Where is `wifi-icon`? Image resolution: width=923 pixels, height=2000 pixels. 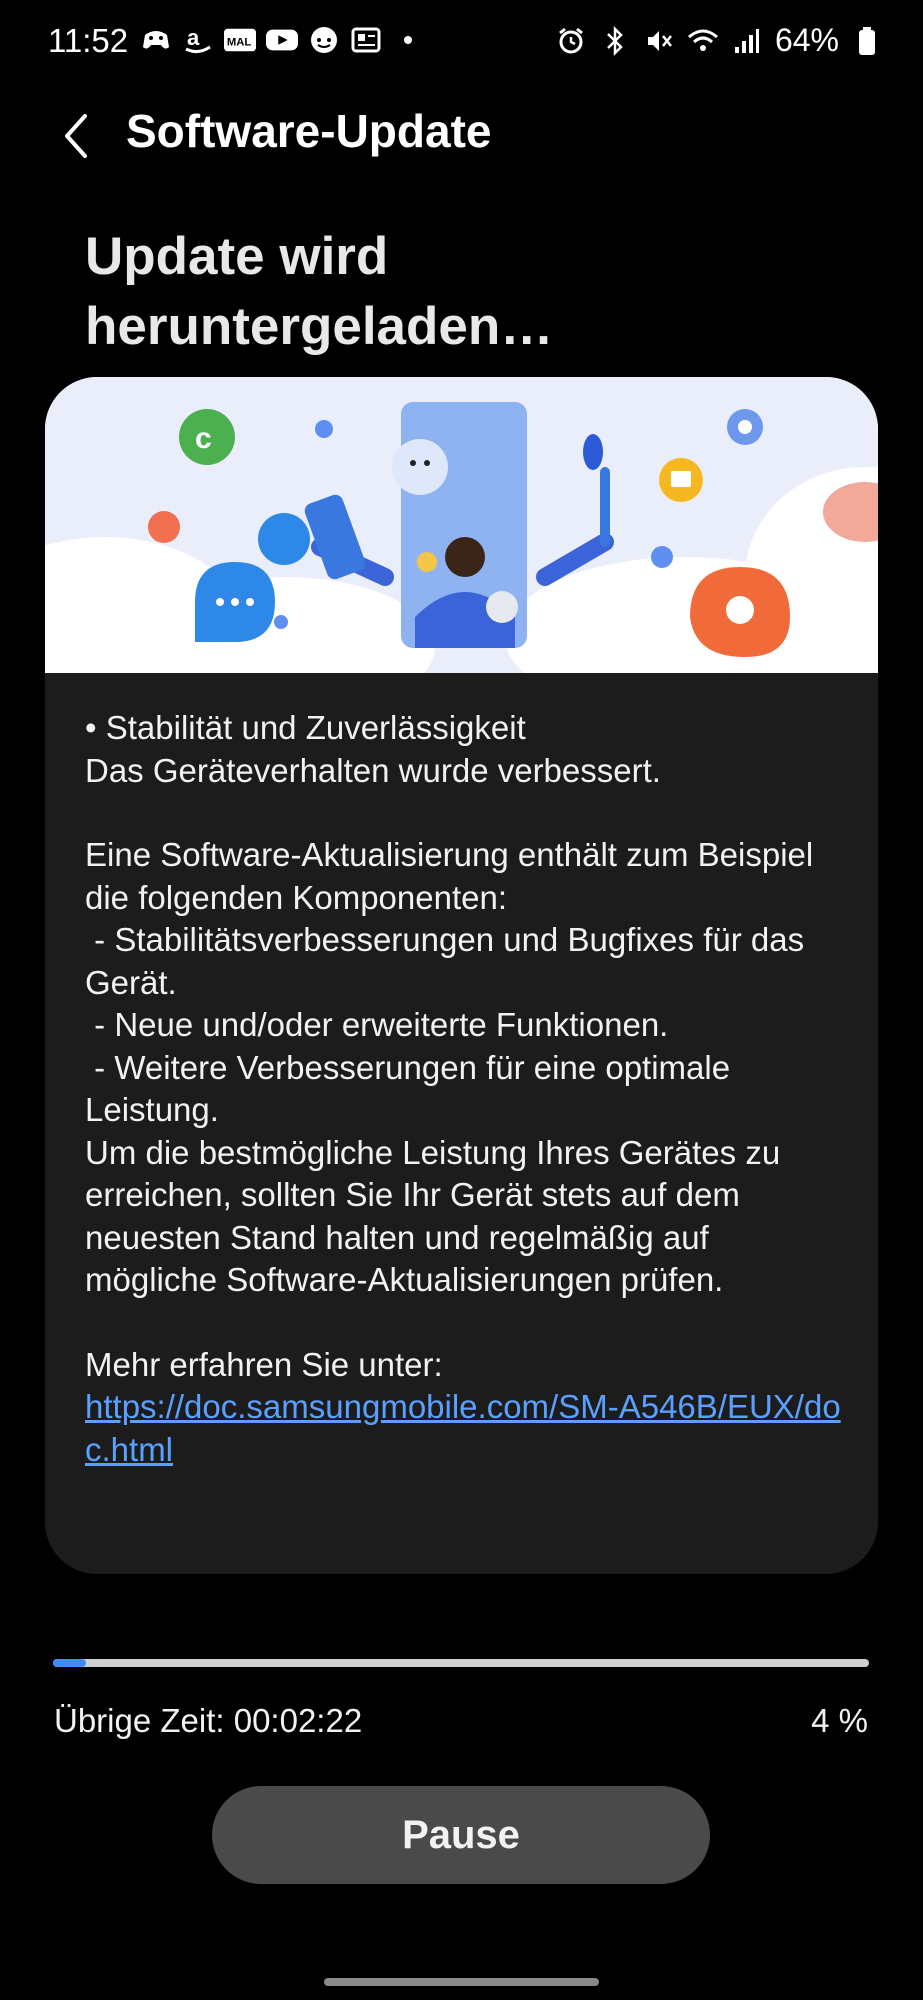 wifi-icon is located at coordinates (703, 41).